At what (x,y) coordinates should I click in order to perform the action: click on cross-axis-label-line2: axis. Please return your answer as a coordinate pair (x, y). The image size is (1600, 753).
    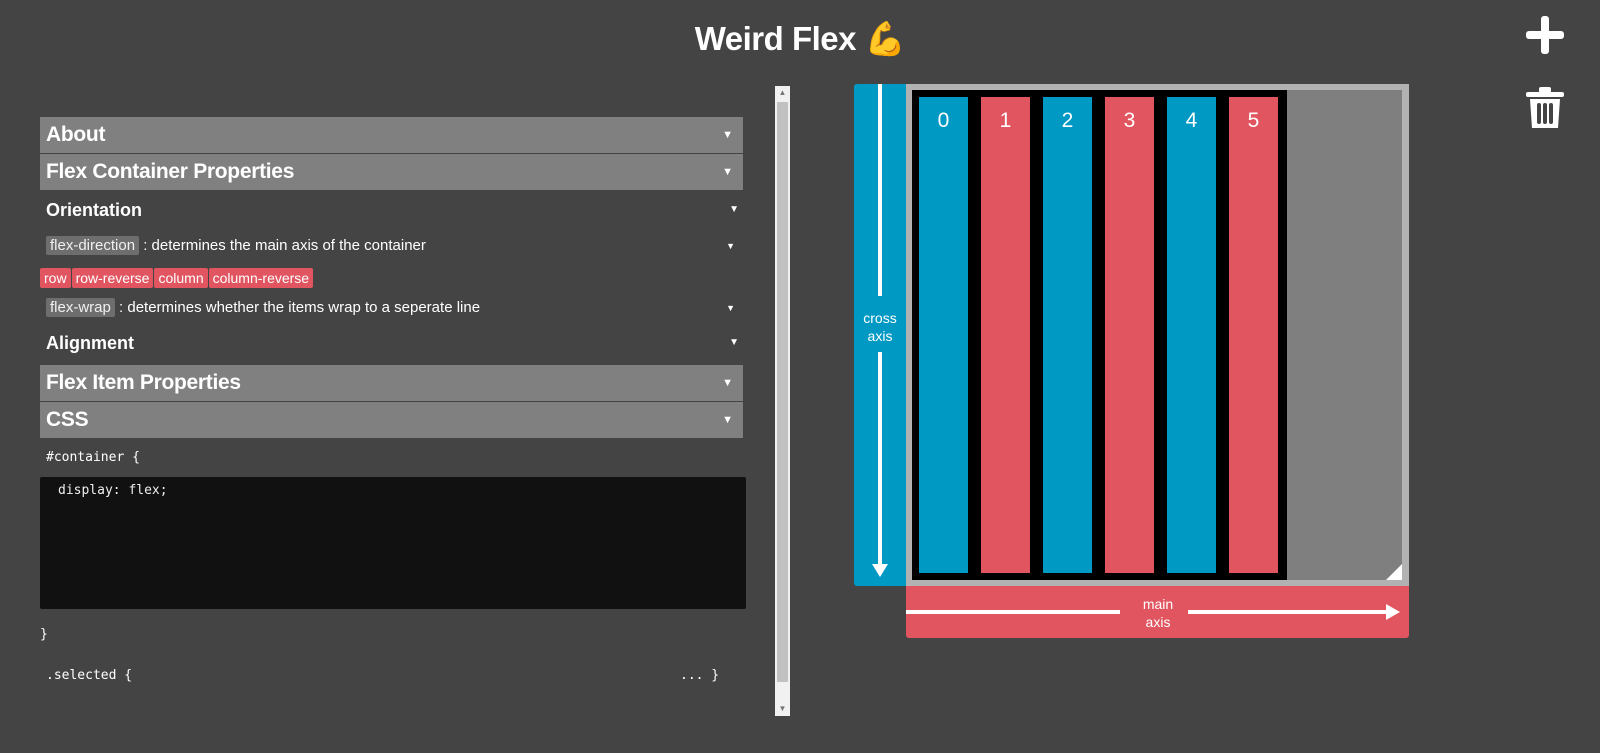
    Looking at the image, I should click on (880, 336).